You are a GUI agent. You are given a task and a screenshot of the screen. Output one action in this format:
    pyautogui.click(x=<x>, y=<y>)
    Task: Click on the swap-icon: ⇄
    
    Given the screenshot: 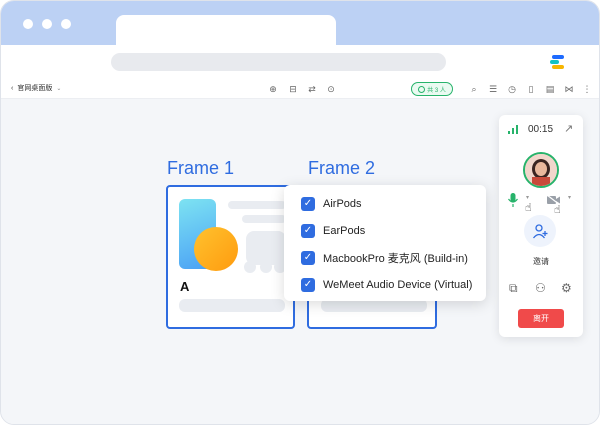 What is the action you would take?
    pyautogui.click(x=312, y=89)
    